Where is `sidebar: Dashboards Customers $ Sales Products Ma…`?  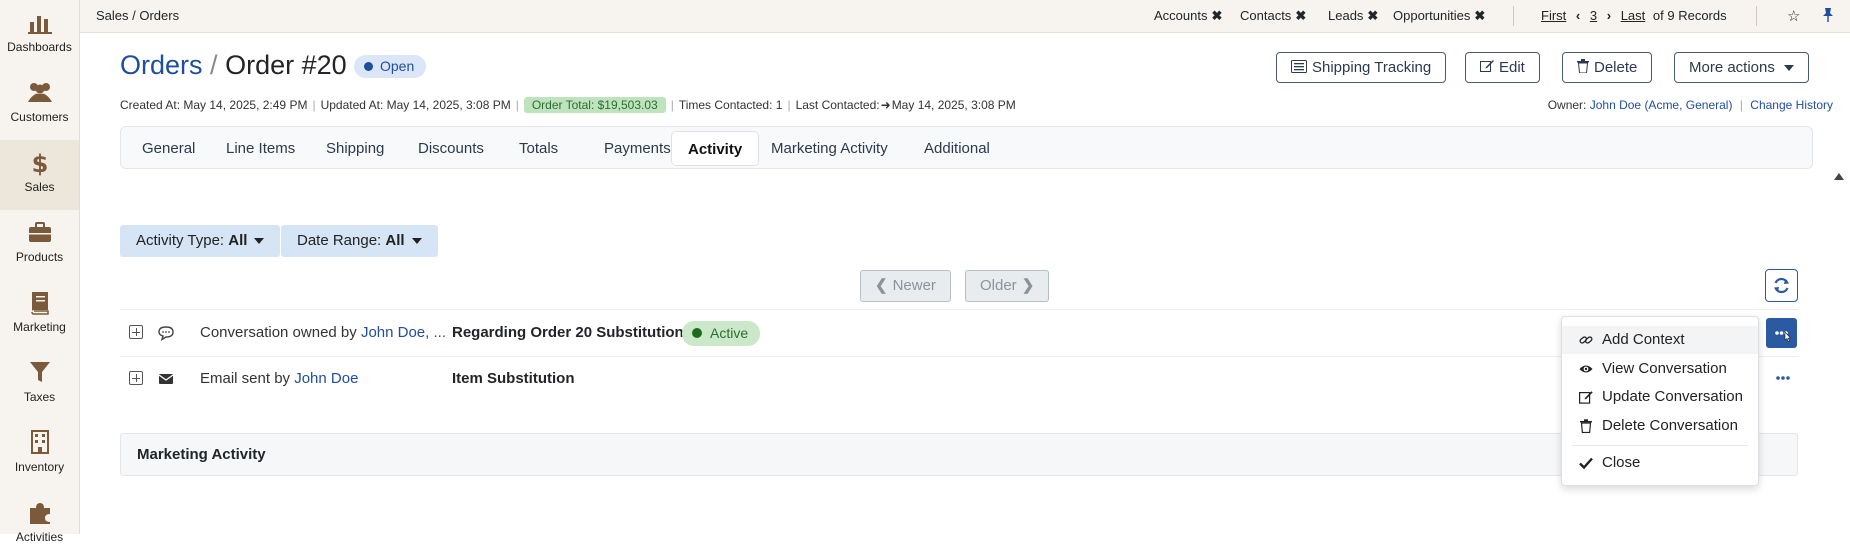 sidebar: Dashboards Customers $ Sales Products Ma… is located at coordinates (40, 272).